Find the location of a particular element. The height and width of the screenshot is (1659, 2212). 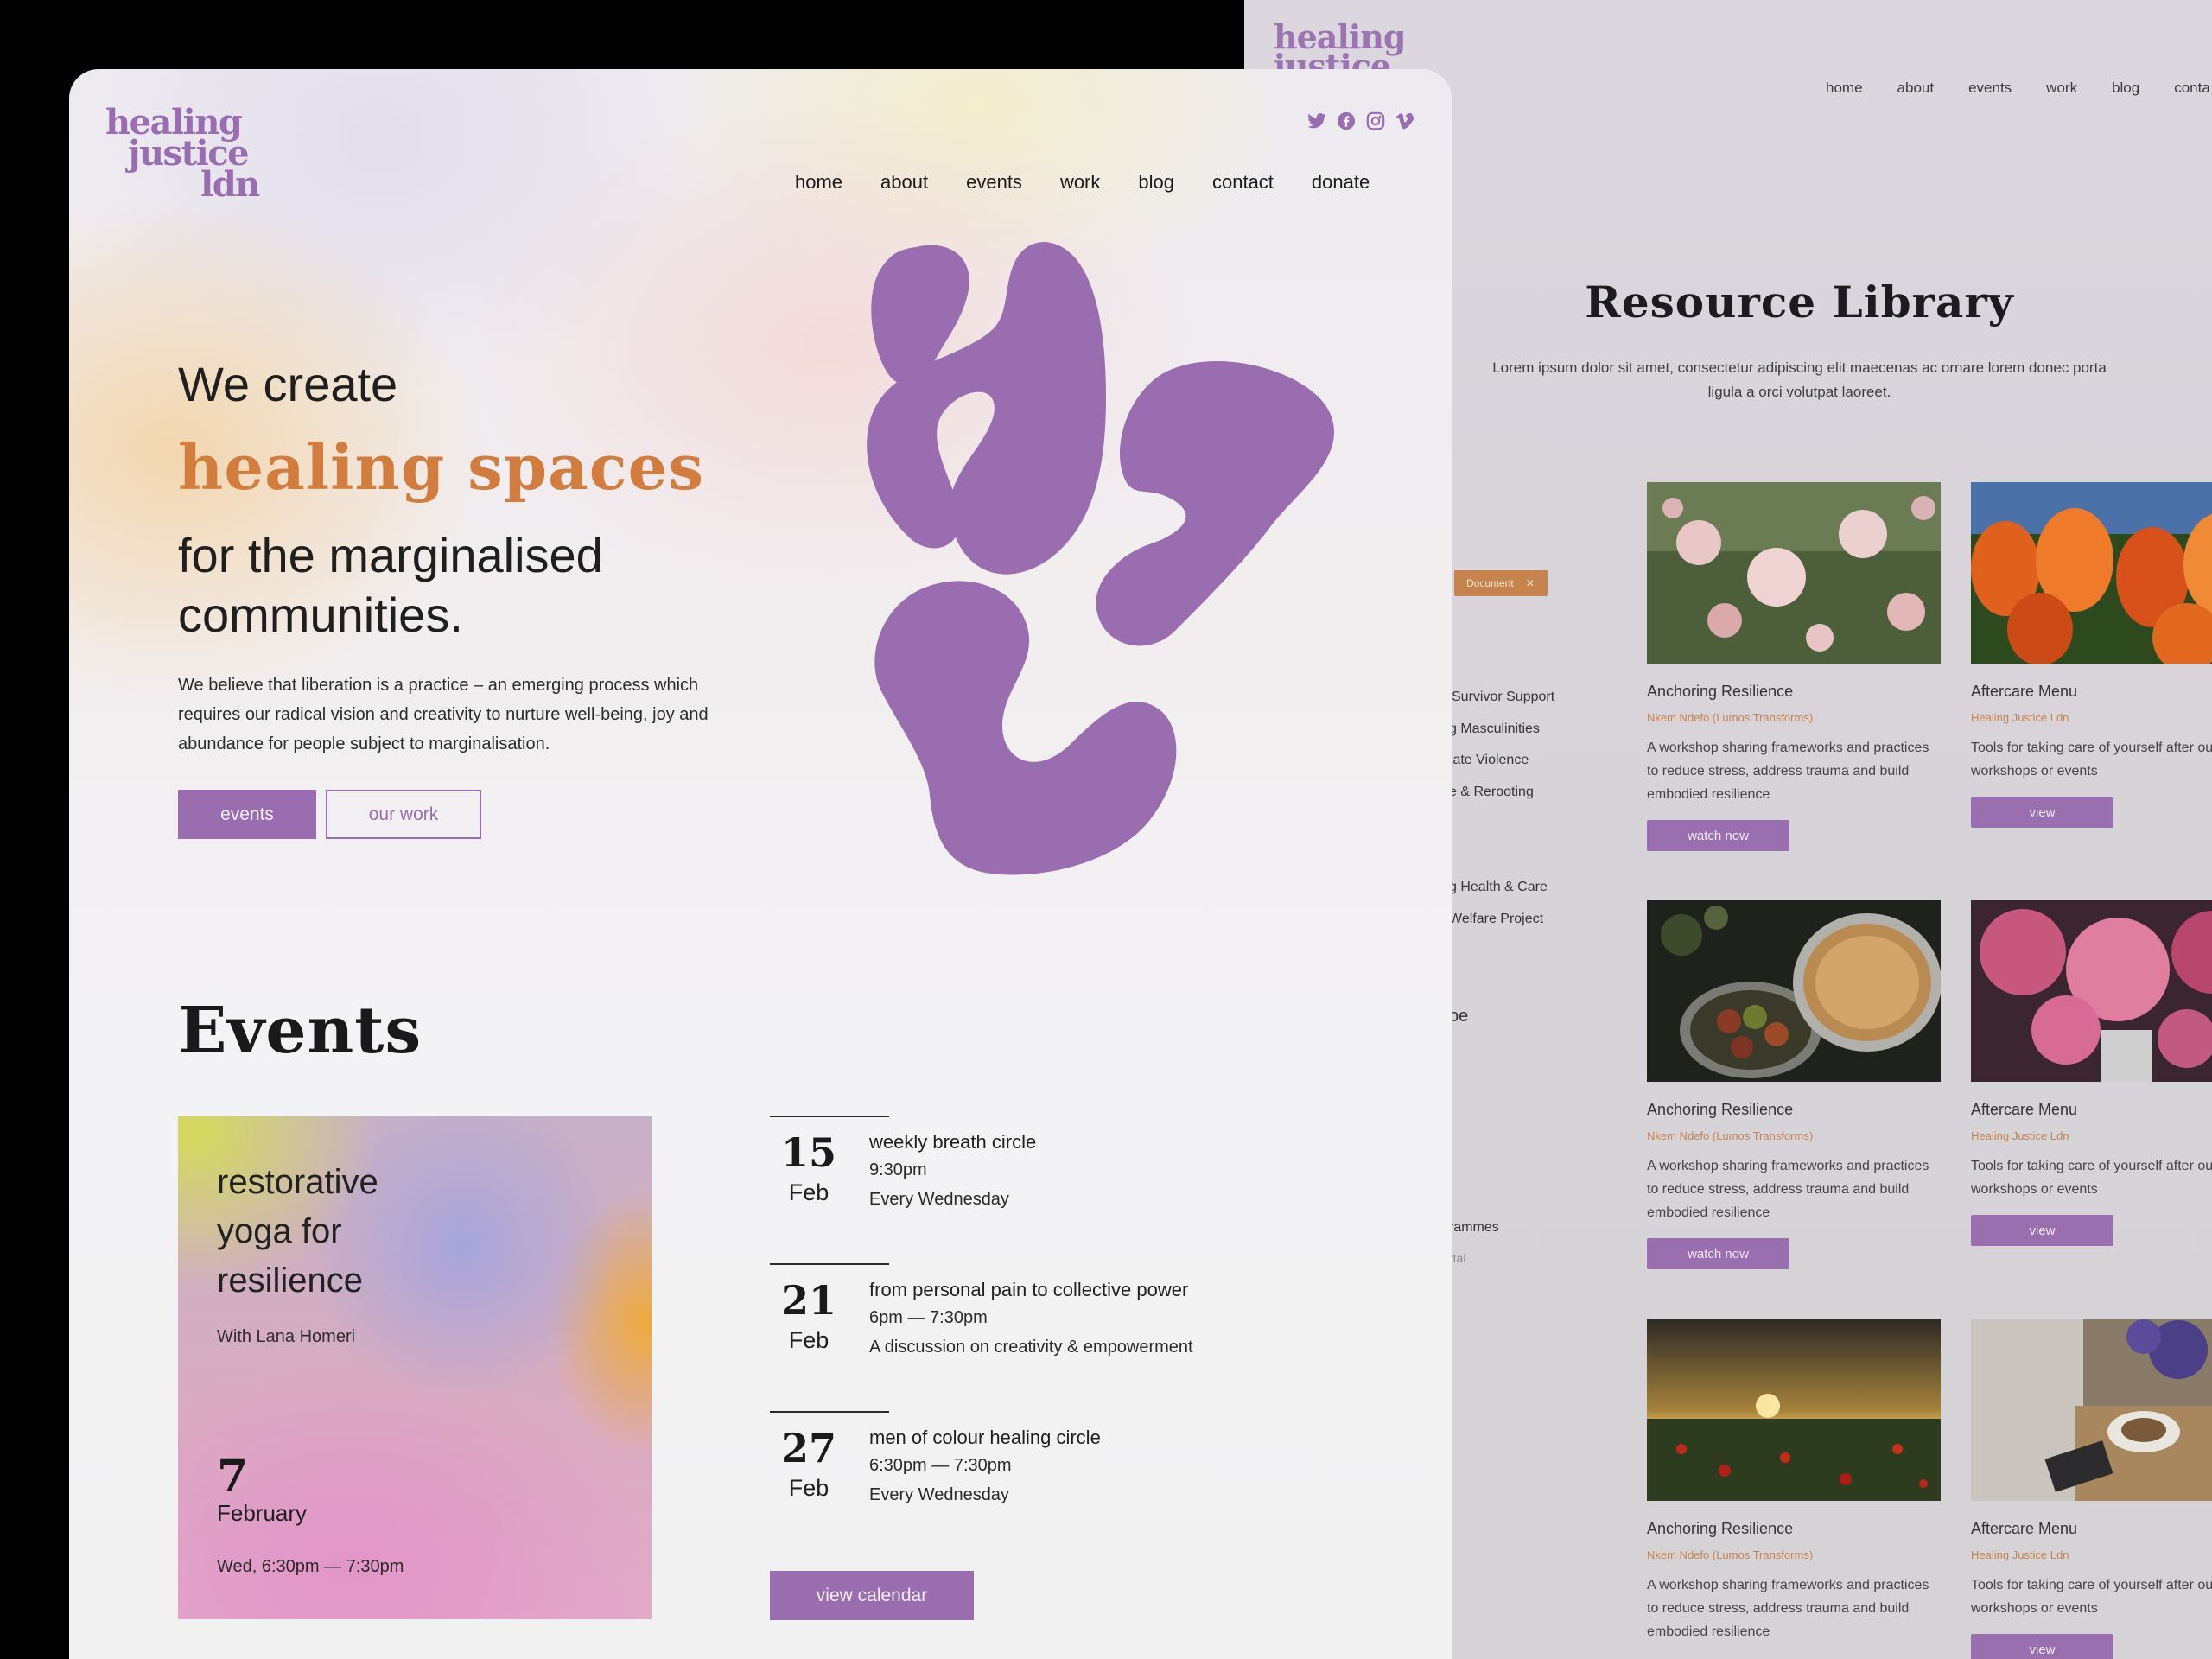

facebook-icon is located at coordinates (1346, 121).